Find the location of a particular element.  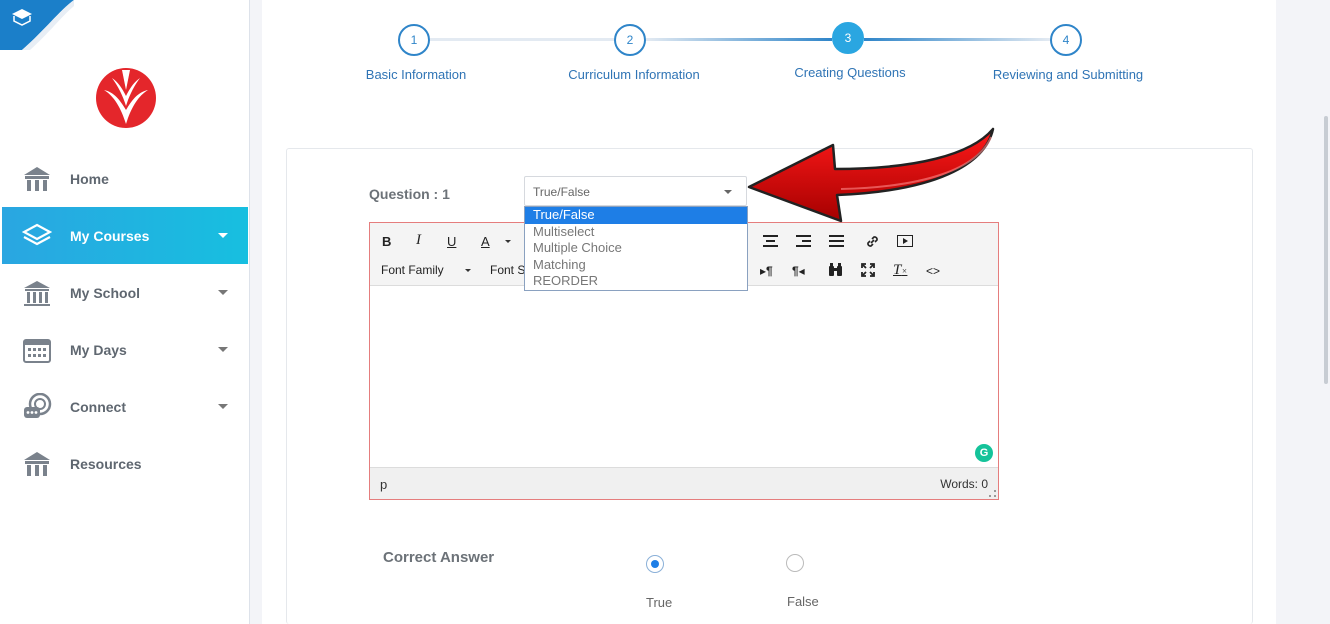

sidebar-item-label: My Courses is located at coordinates (110, 235).